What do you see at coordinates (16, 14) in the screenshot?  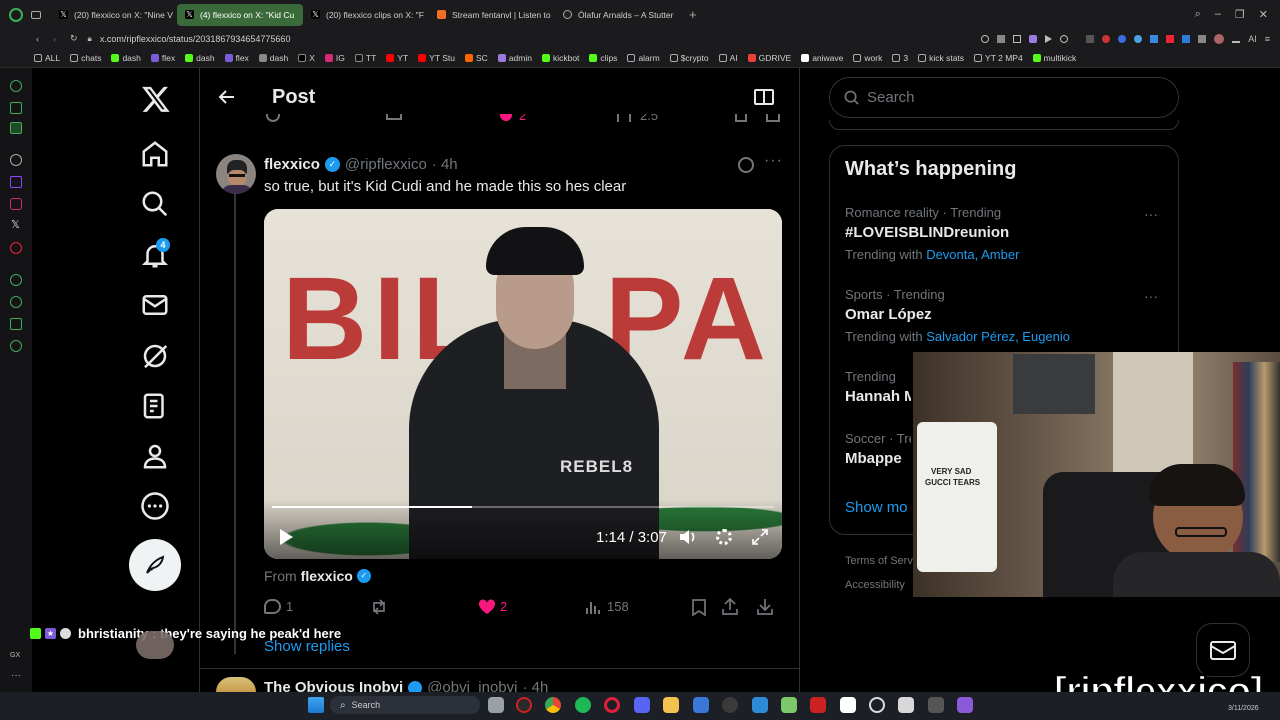 I see `opera-logo-icon` at bounding box center [16, 14].